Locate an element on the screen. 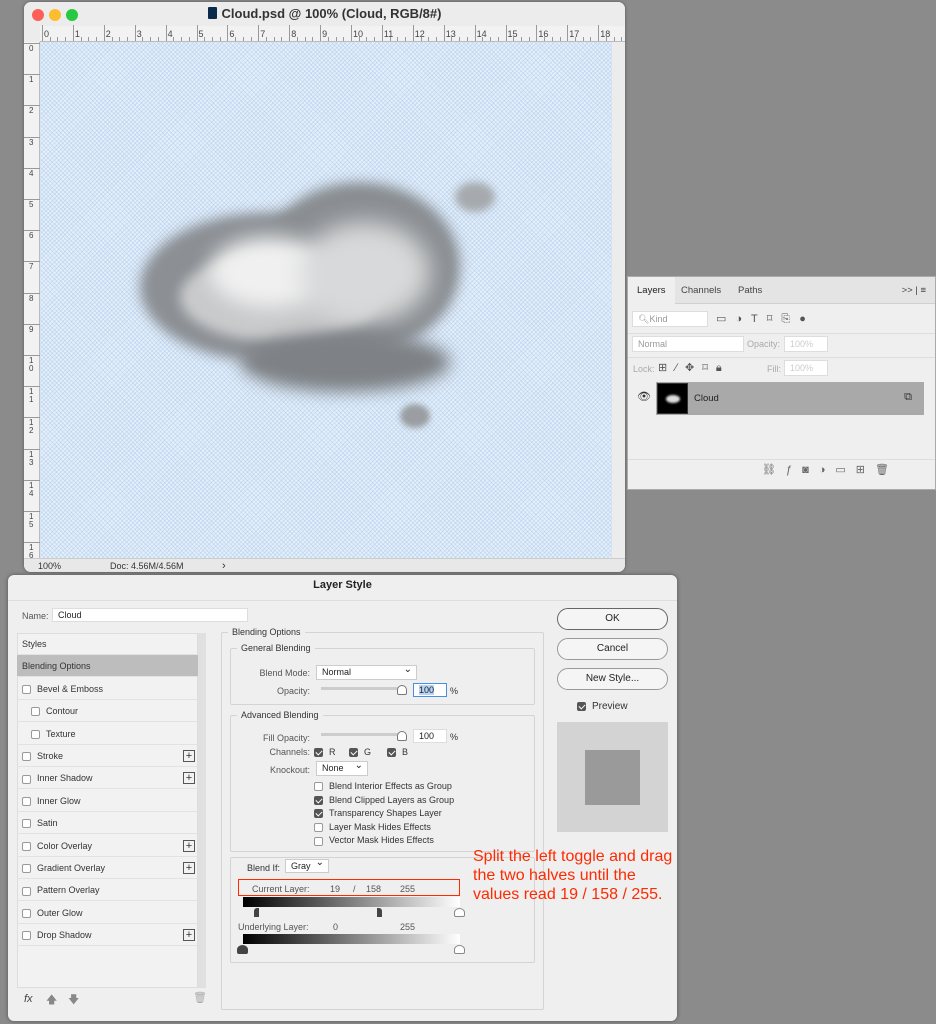  blend-if-select: Gray is located at coordinates (307, 865).